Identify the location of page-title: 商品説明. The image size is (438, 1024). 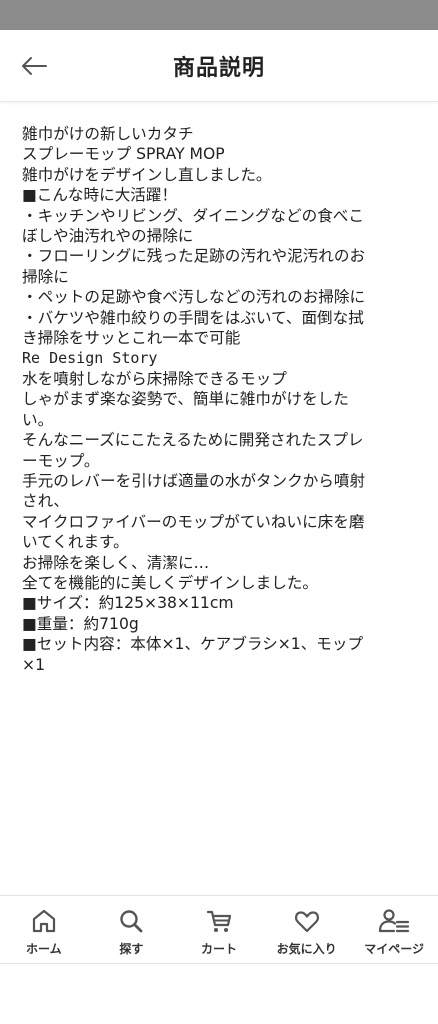
(218, 68).